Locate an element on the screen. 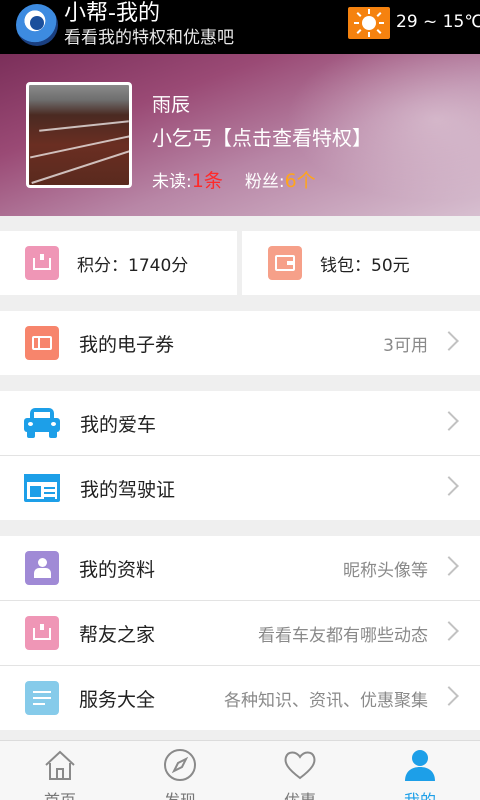  menu-item-friends: 帮友之家 看看车友都有哪些动态 is located at coordinates (240, 633).